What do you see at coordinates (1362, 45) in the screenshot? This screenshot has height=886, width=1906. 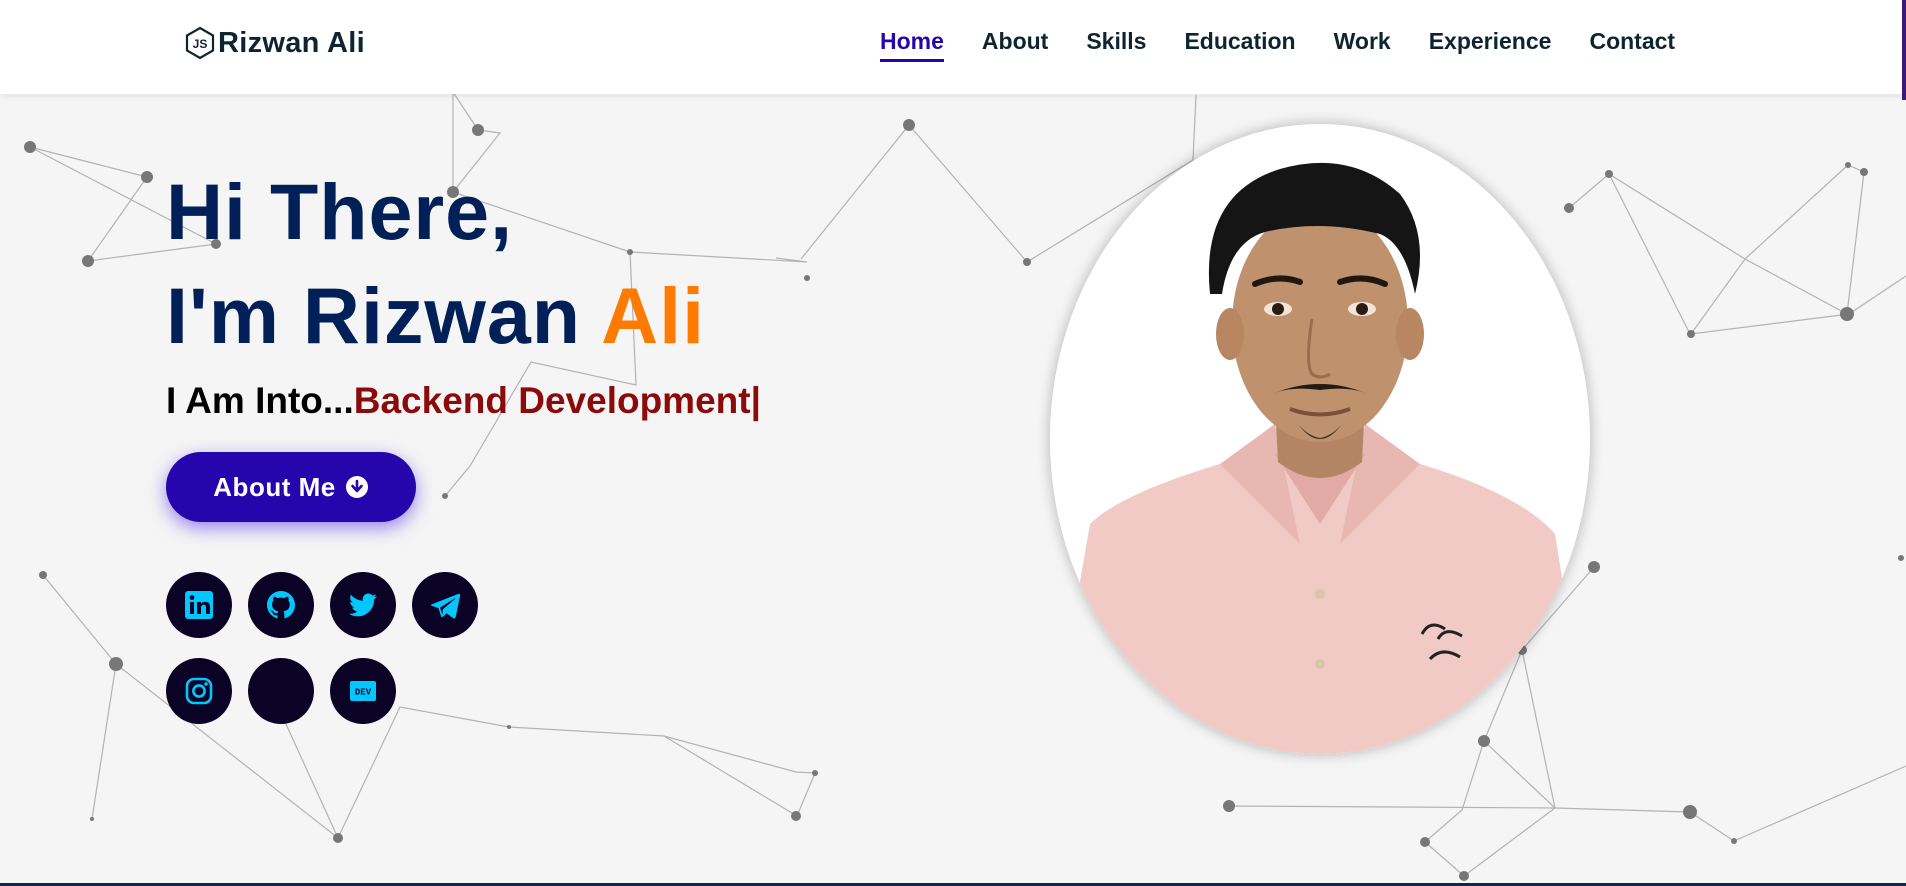 I see `nav-work: Work` at bounding box center [1362, 45].